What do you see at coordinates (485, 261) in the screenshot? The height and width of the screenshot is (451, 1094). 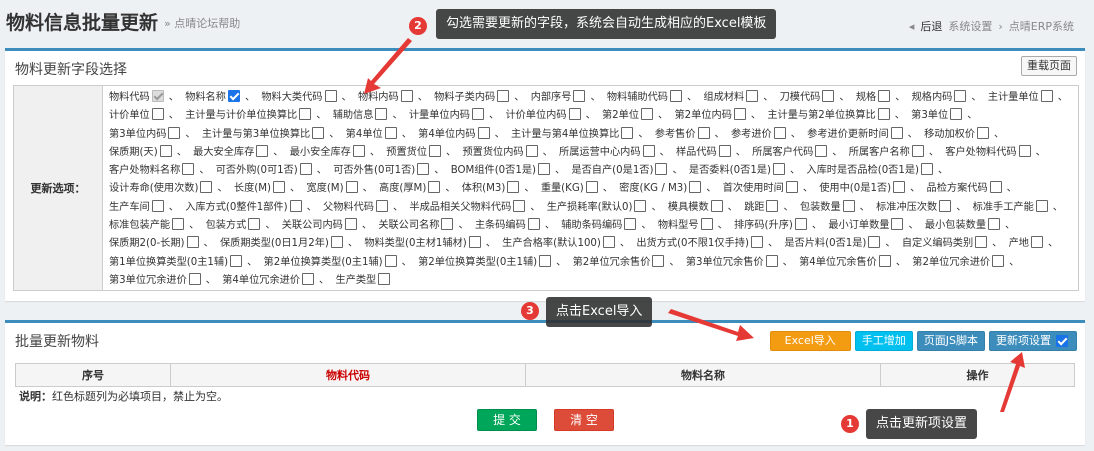 I see `field-option: 第2单位换算类型(0主1辅)` at bounding box center [485, 261].